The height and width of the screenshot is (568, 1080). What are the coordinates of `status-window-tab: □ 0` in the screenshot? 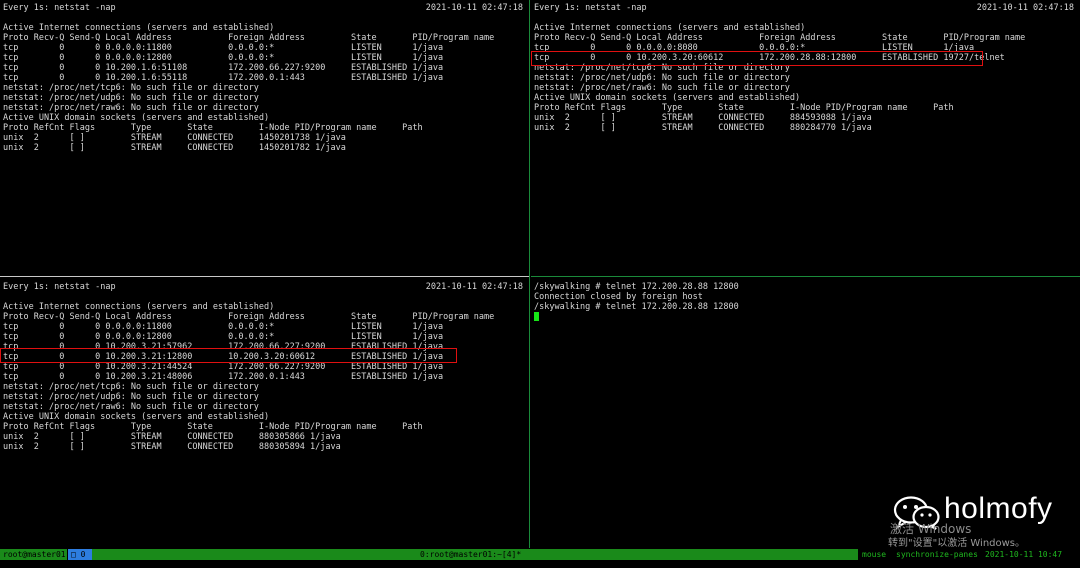 It's located at (80, 554).